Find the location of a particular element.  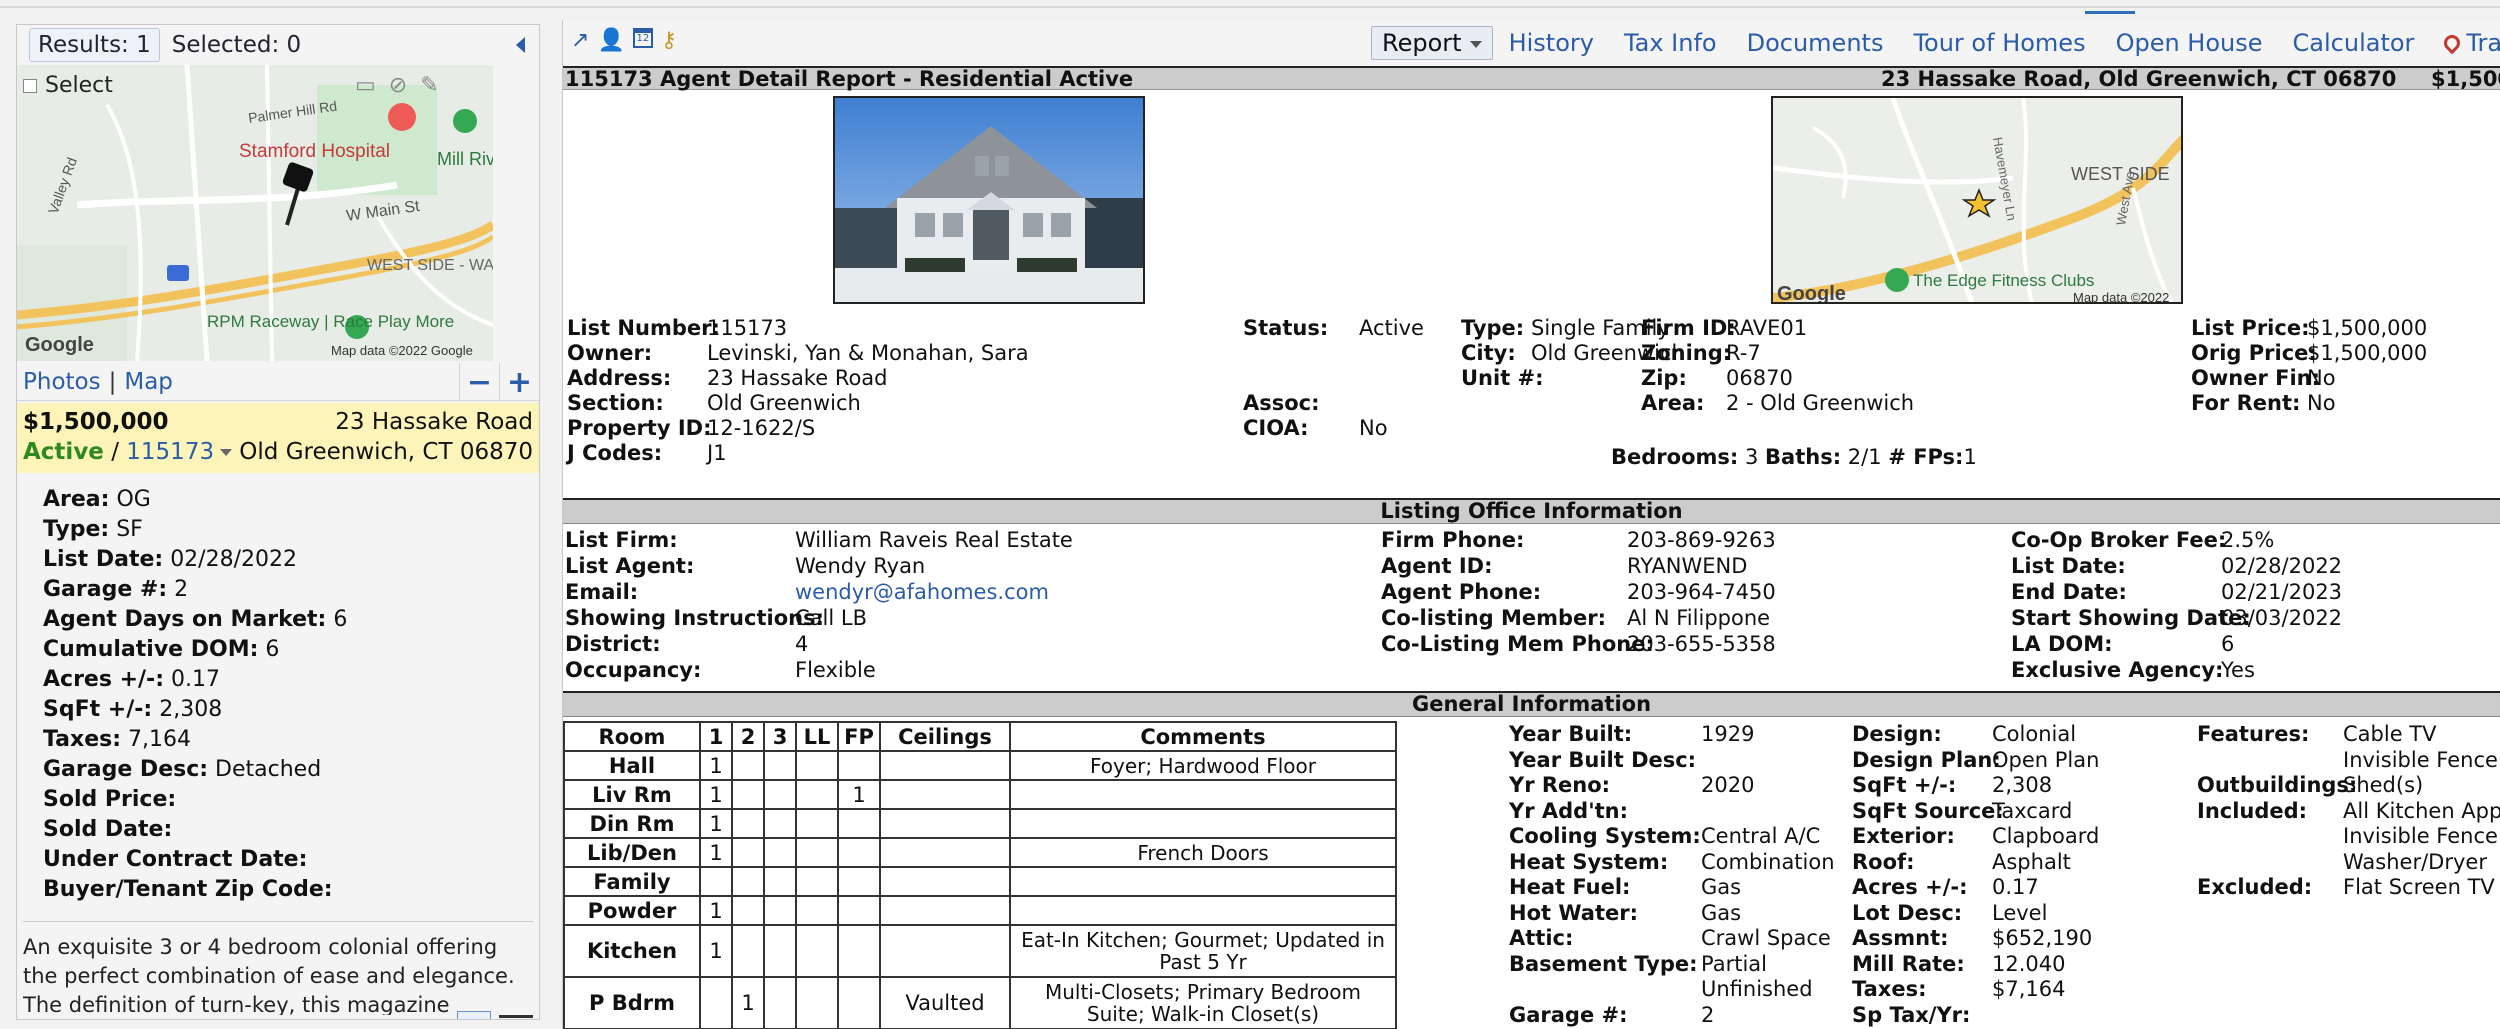

rooms-table-header: Room 1 2 3 LL FP Ceilings Comments is located at coordinates (980, 736).